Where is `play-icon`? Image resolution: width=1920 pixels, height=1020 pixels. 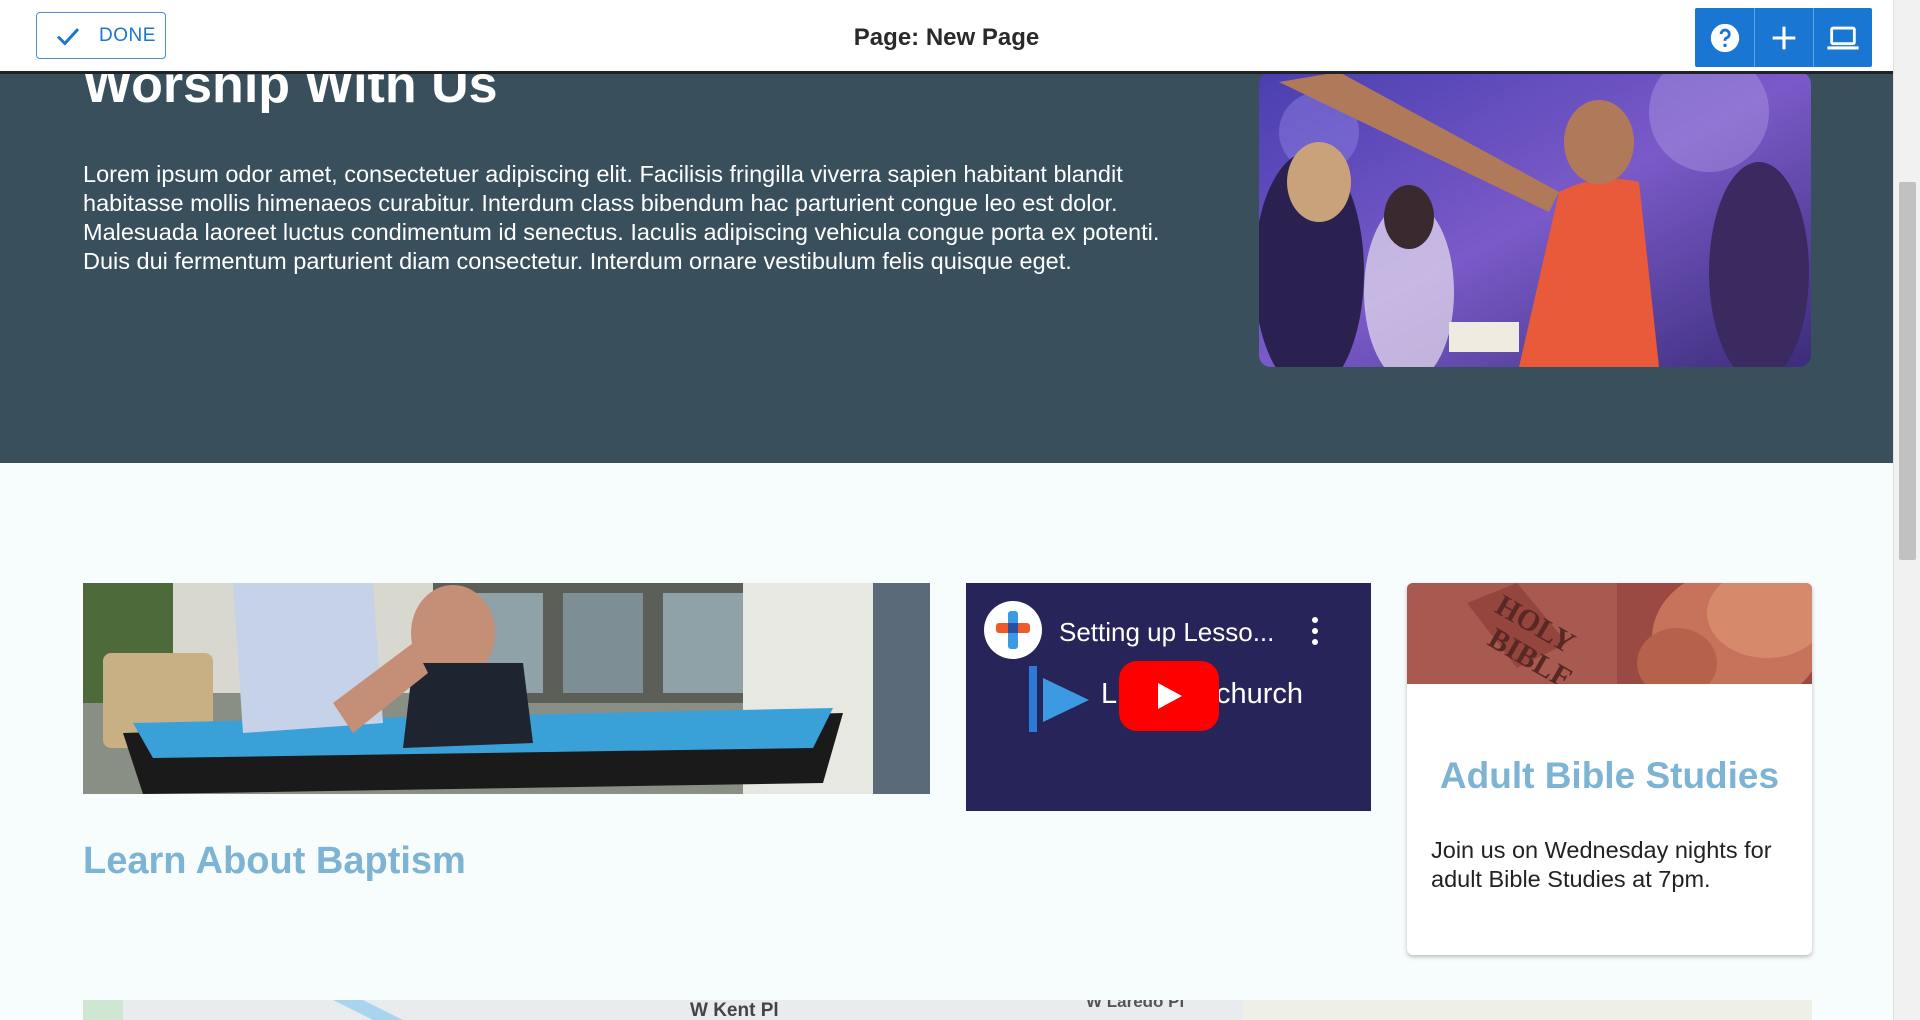 play-icon is located at coordinates (1170, 696).